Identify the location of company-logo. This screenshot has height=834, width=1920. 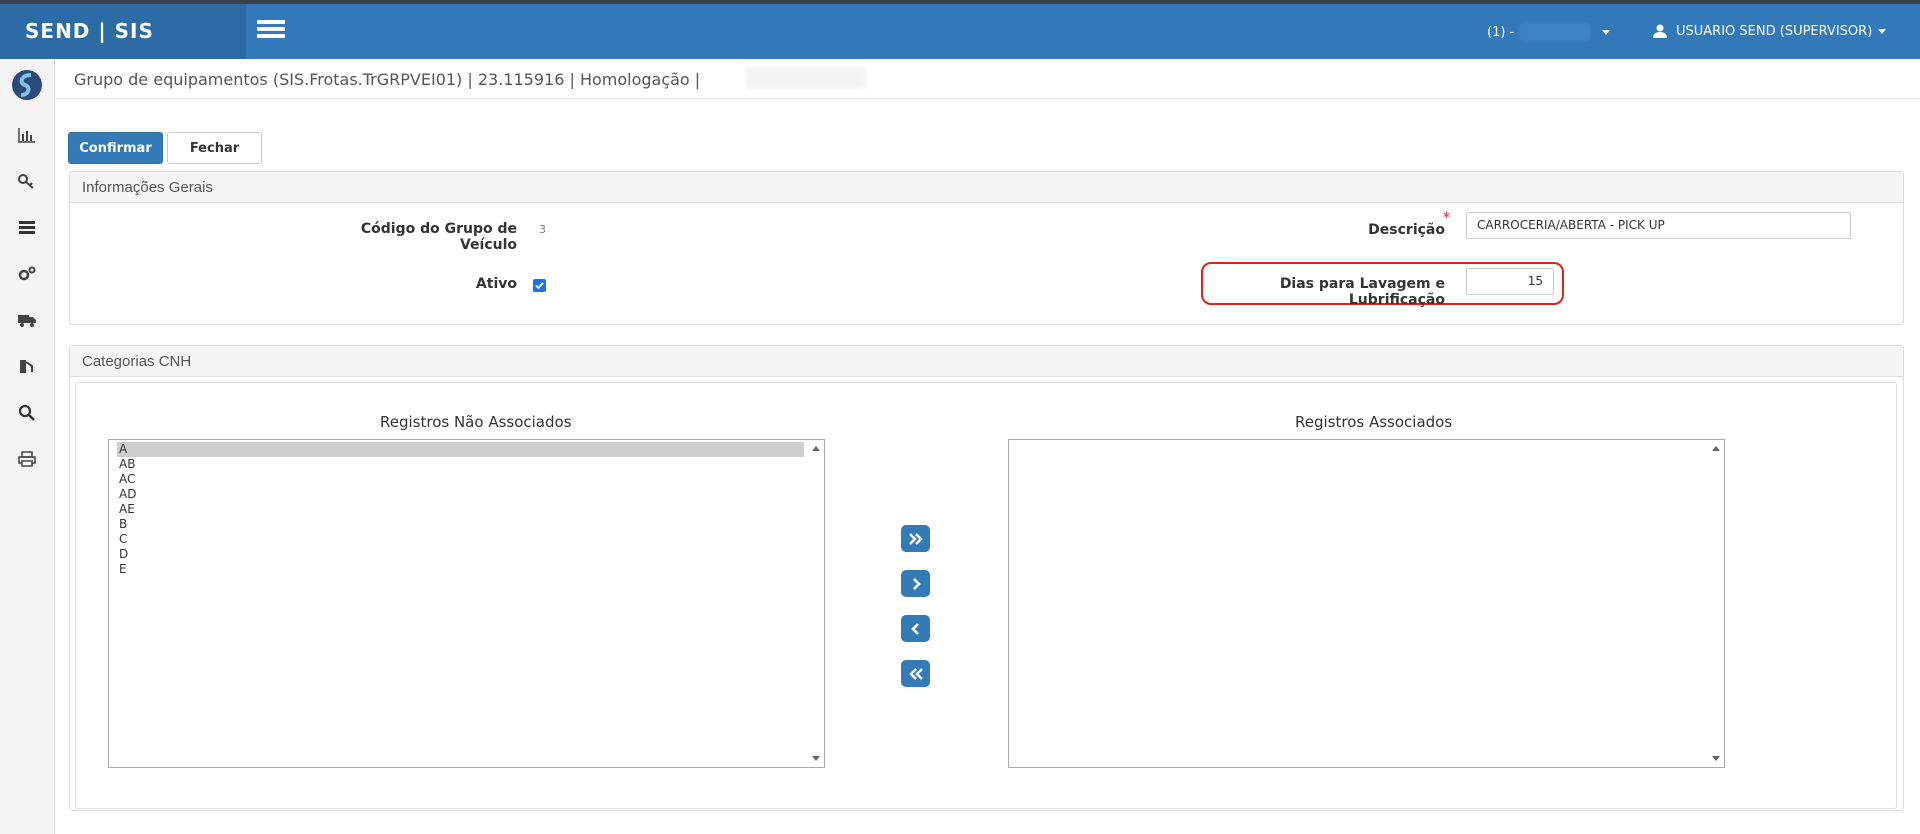
(27, 85).